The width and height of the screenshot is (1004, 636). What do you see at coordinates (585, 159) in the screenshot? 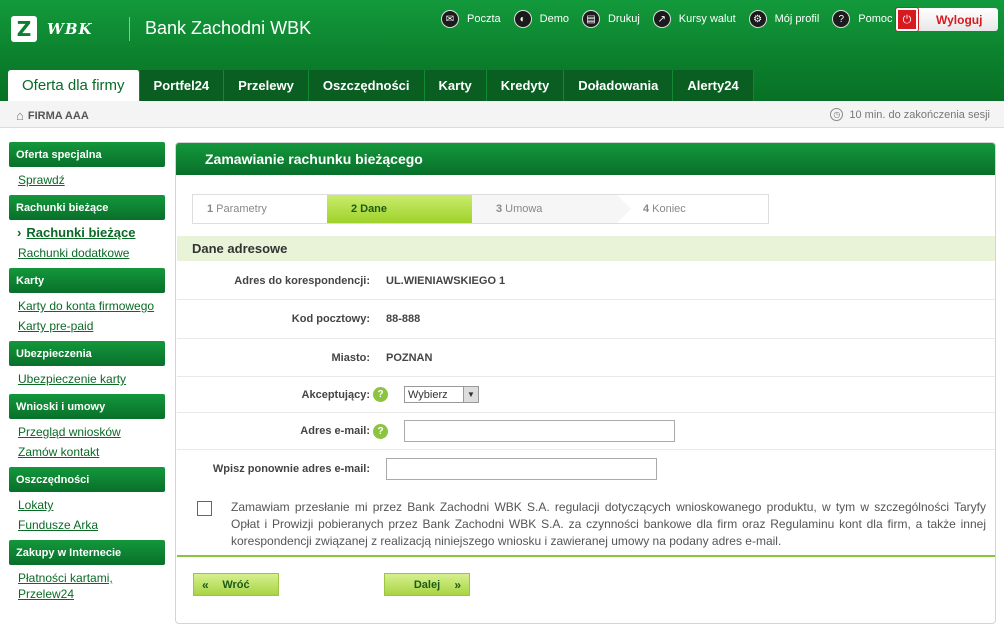
I see `page-title: Zamawianie rachunku bieżącego` at bounding box center [585, 159].